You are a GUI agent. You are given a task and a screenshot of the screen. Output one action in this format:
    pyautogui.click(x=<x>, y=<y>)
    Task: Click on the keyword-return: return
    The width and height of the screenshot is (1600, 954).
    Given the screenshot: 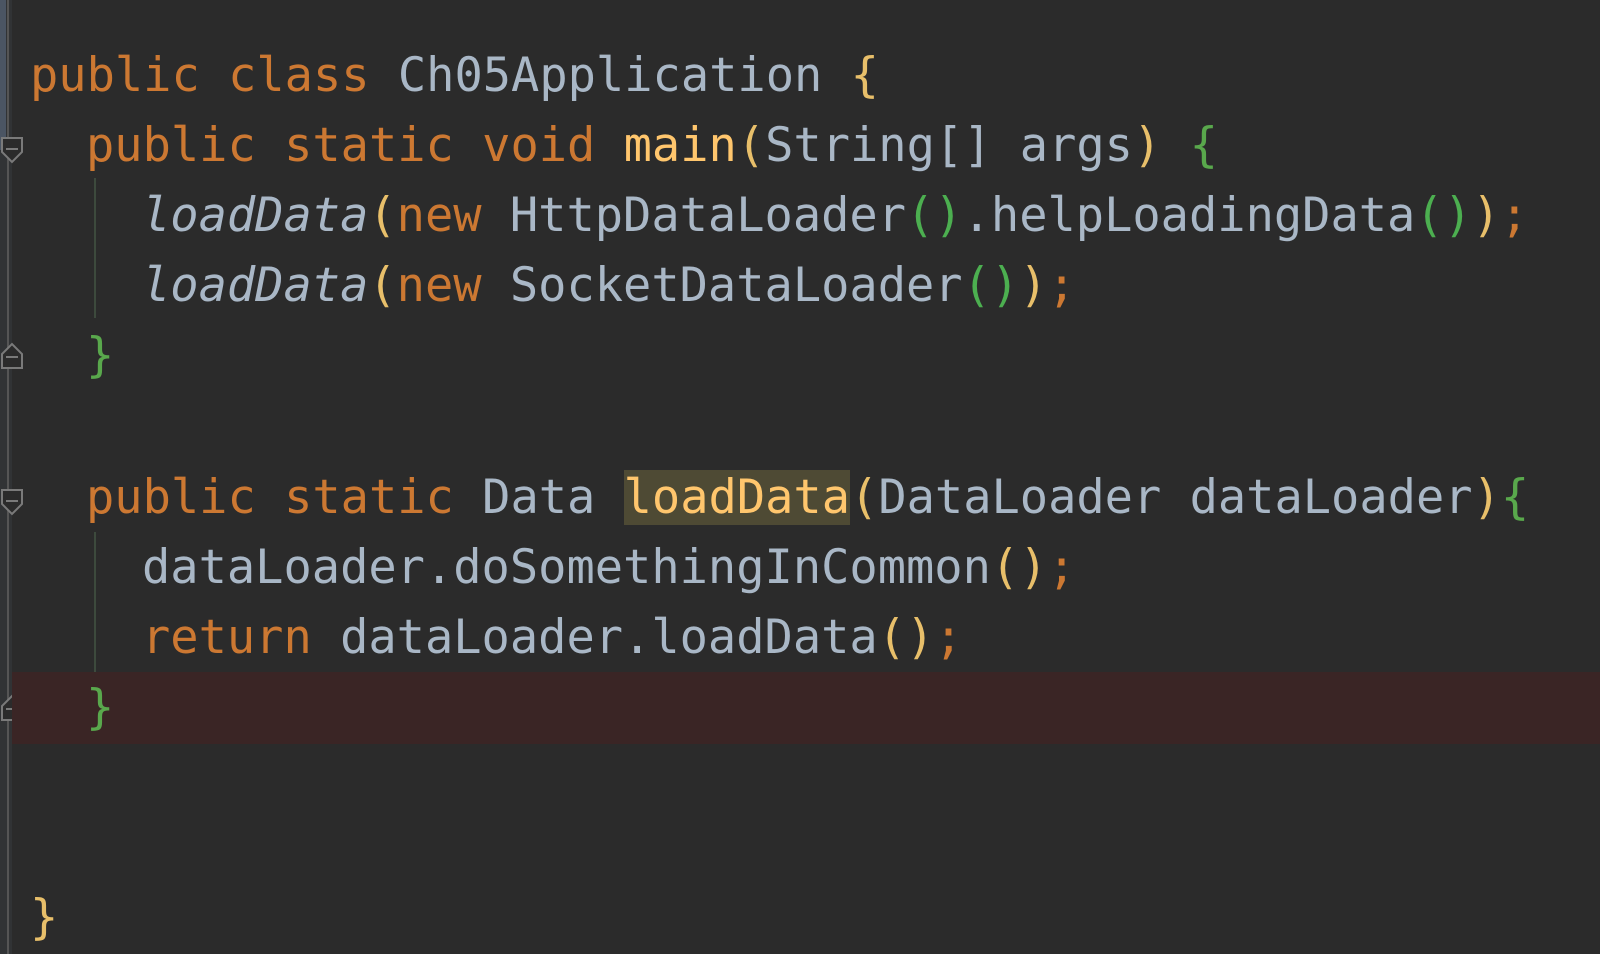 What is the action you would take?
    pyautogui.click(x=227, y=637)
    